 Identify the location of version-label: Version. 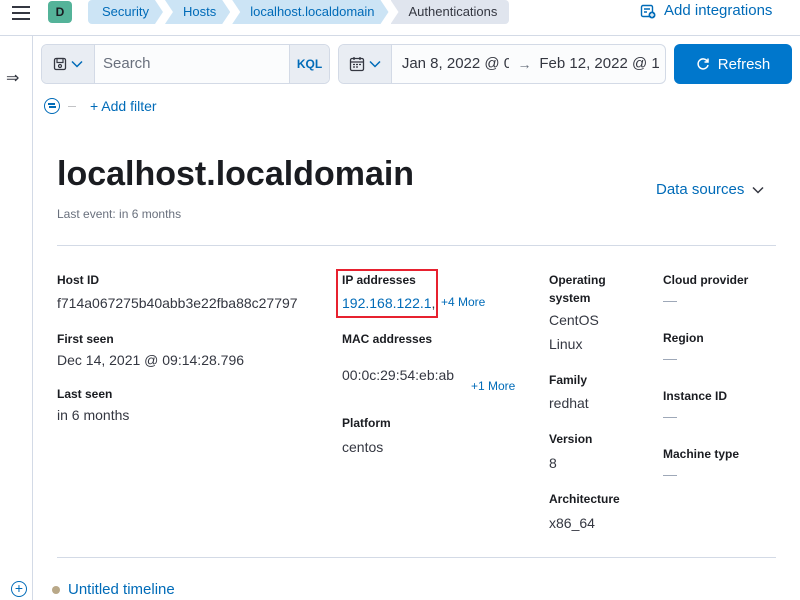
(571, 439).